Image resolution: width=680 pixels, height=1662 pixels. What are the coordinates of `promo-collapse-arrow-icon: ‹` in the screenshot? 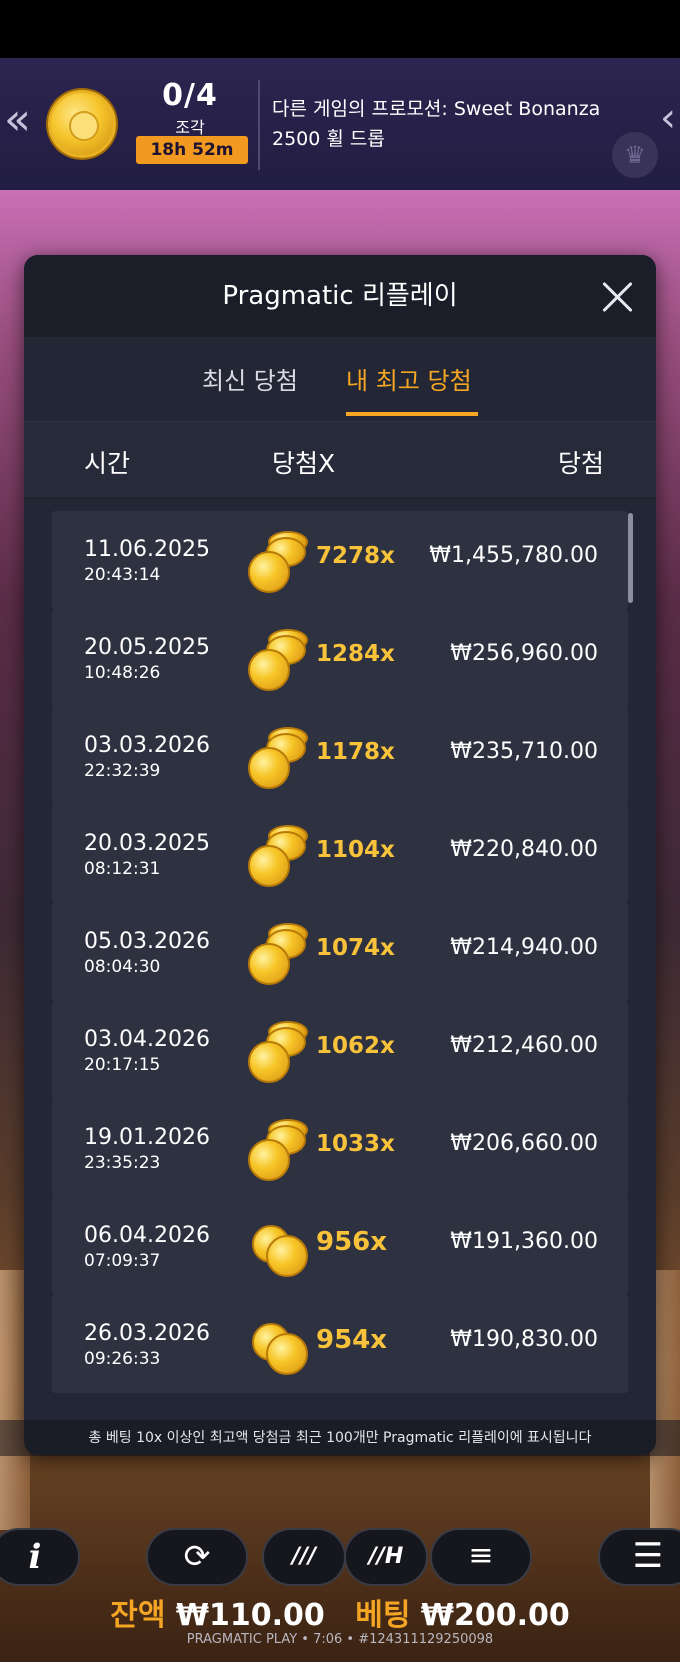 It's located at (668, 118).